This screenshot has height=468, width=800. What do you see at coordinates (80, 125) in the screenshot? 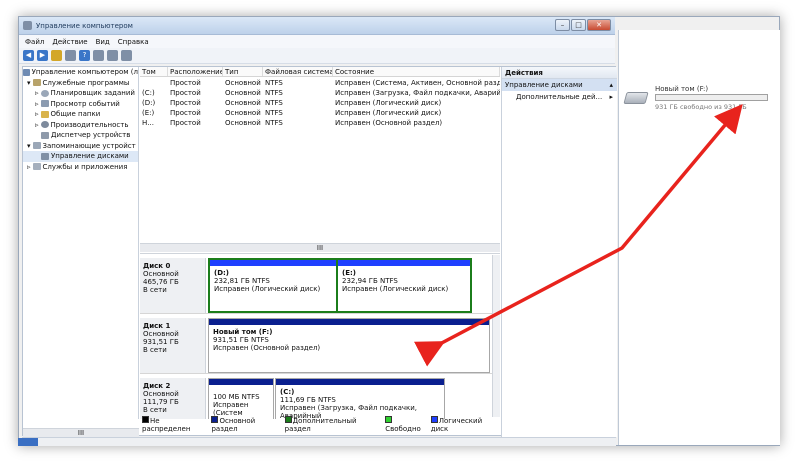
I see `tree-item-perf: ▹ Производительность` at bounding box center [80, 125].